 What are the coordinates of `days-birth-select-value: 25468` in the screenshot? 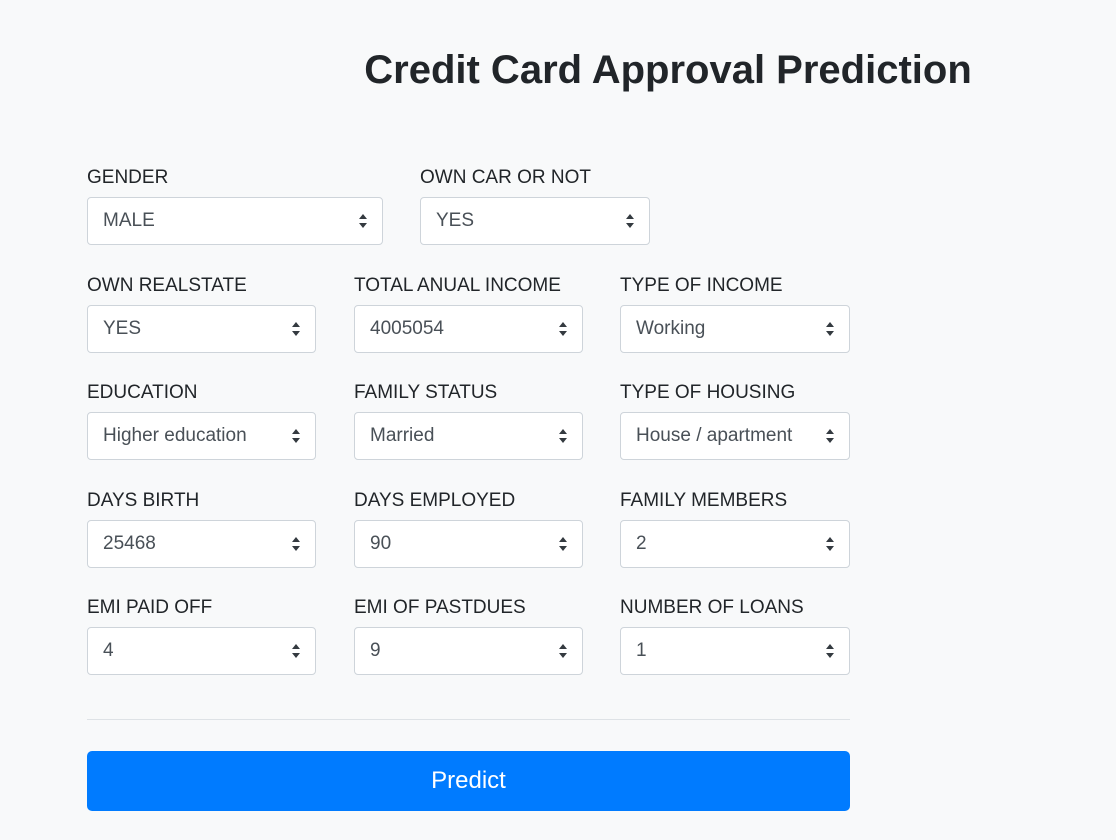 It's located at (129, 543).